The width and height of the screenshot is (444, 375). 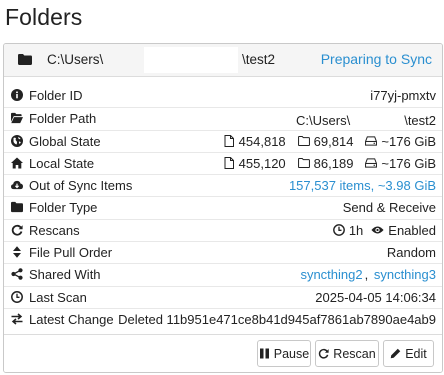 I want to click on edit-label: Edit, so click(x=416, y=353).